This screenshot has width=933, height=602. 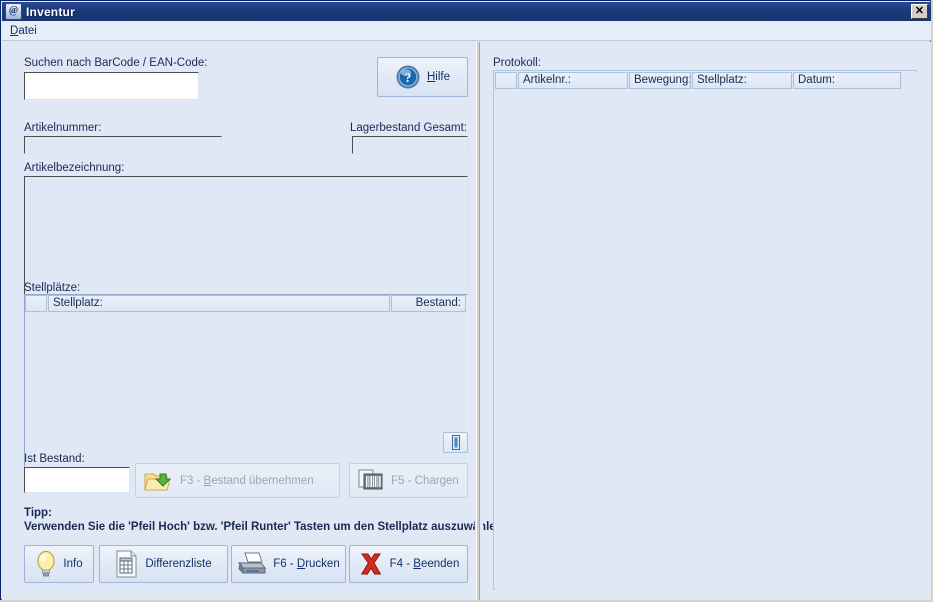 What do you see at coordinates (219, 303) in the screenshot?
I see `stellplaetze-col-stellplatz: Stellplatz:` at bounding box center [219, 303].